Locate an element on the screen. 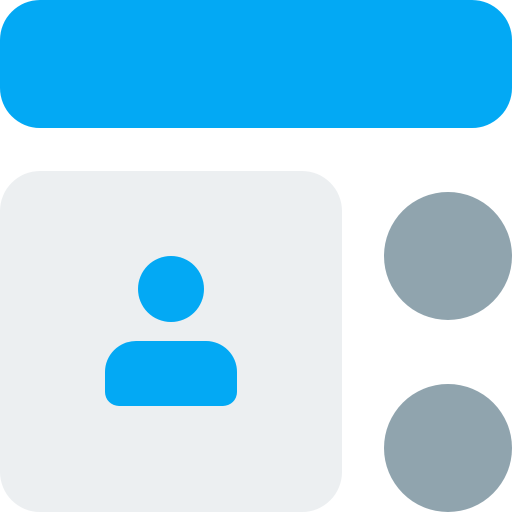  user-icon is located at coordinates (171, 331).